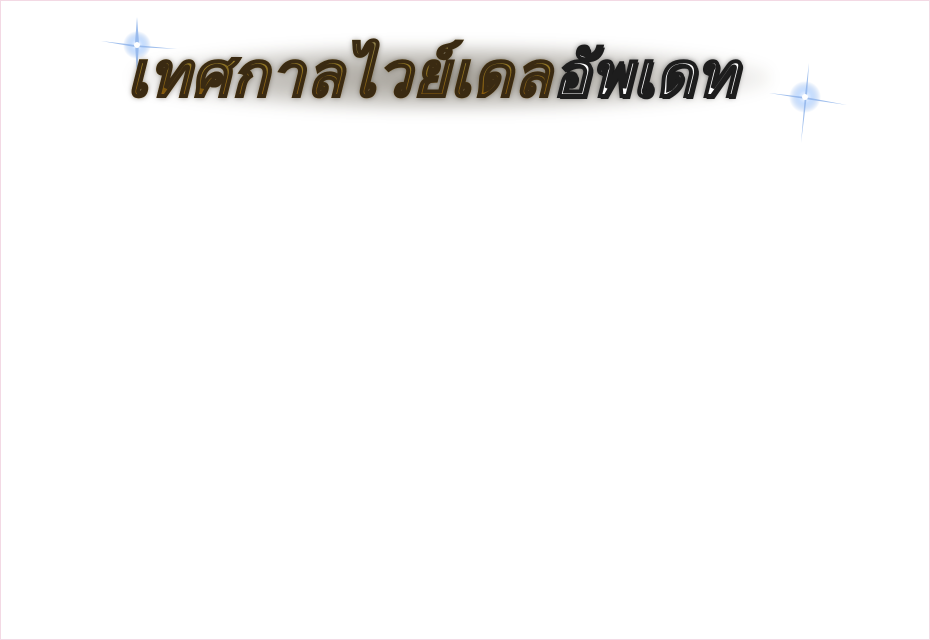 The width and height of the screenshot is (930, 640). Describe the element at coordinates (339, 75) in the screenshot. I see `title-gold-text: เทศกาลไวย์เดล` at that location.